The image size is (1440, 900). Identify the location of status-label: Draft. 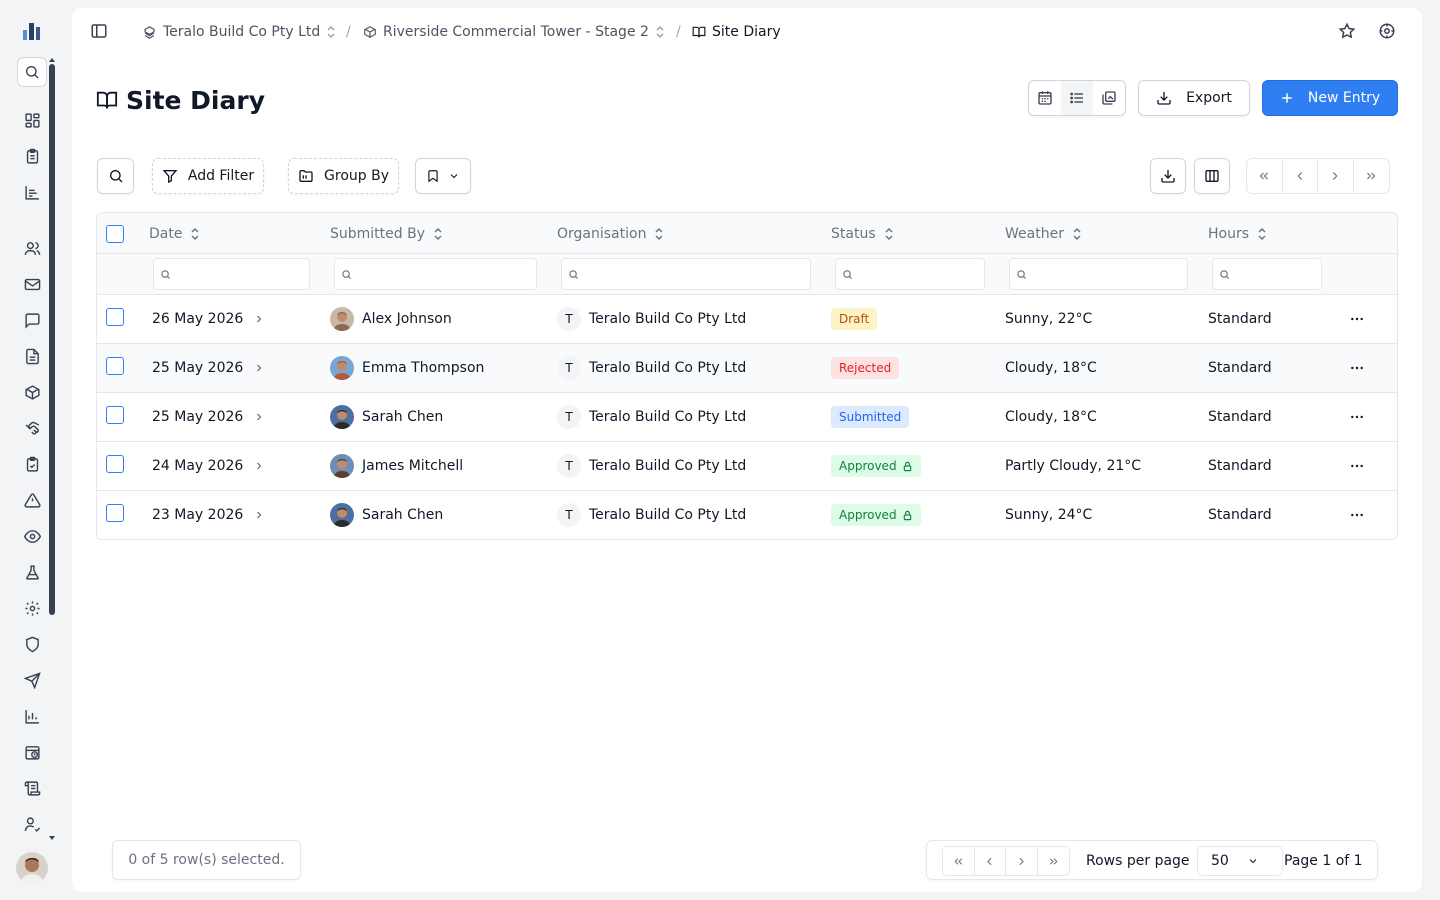
(854, 319).